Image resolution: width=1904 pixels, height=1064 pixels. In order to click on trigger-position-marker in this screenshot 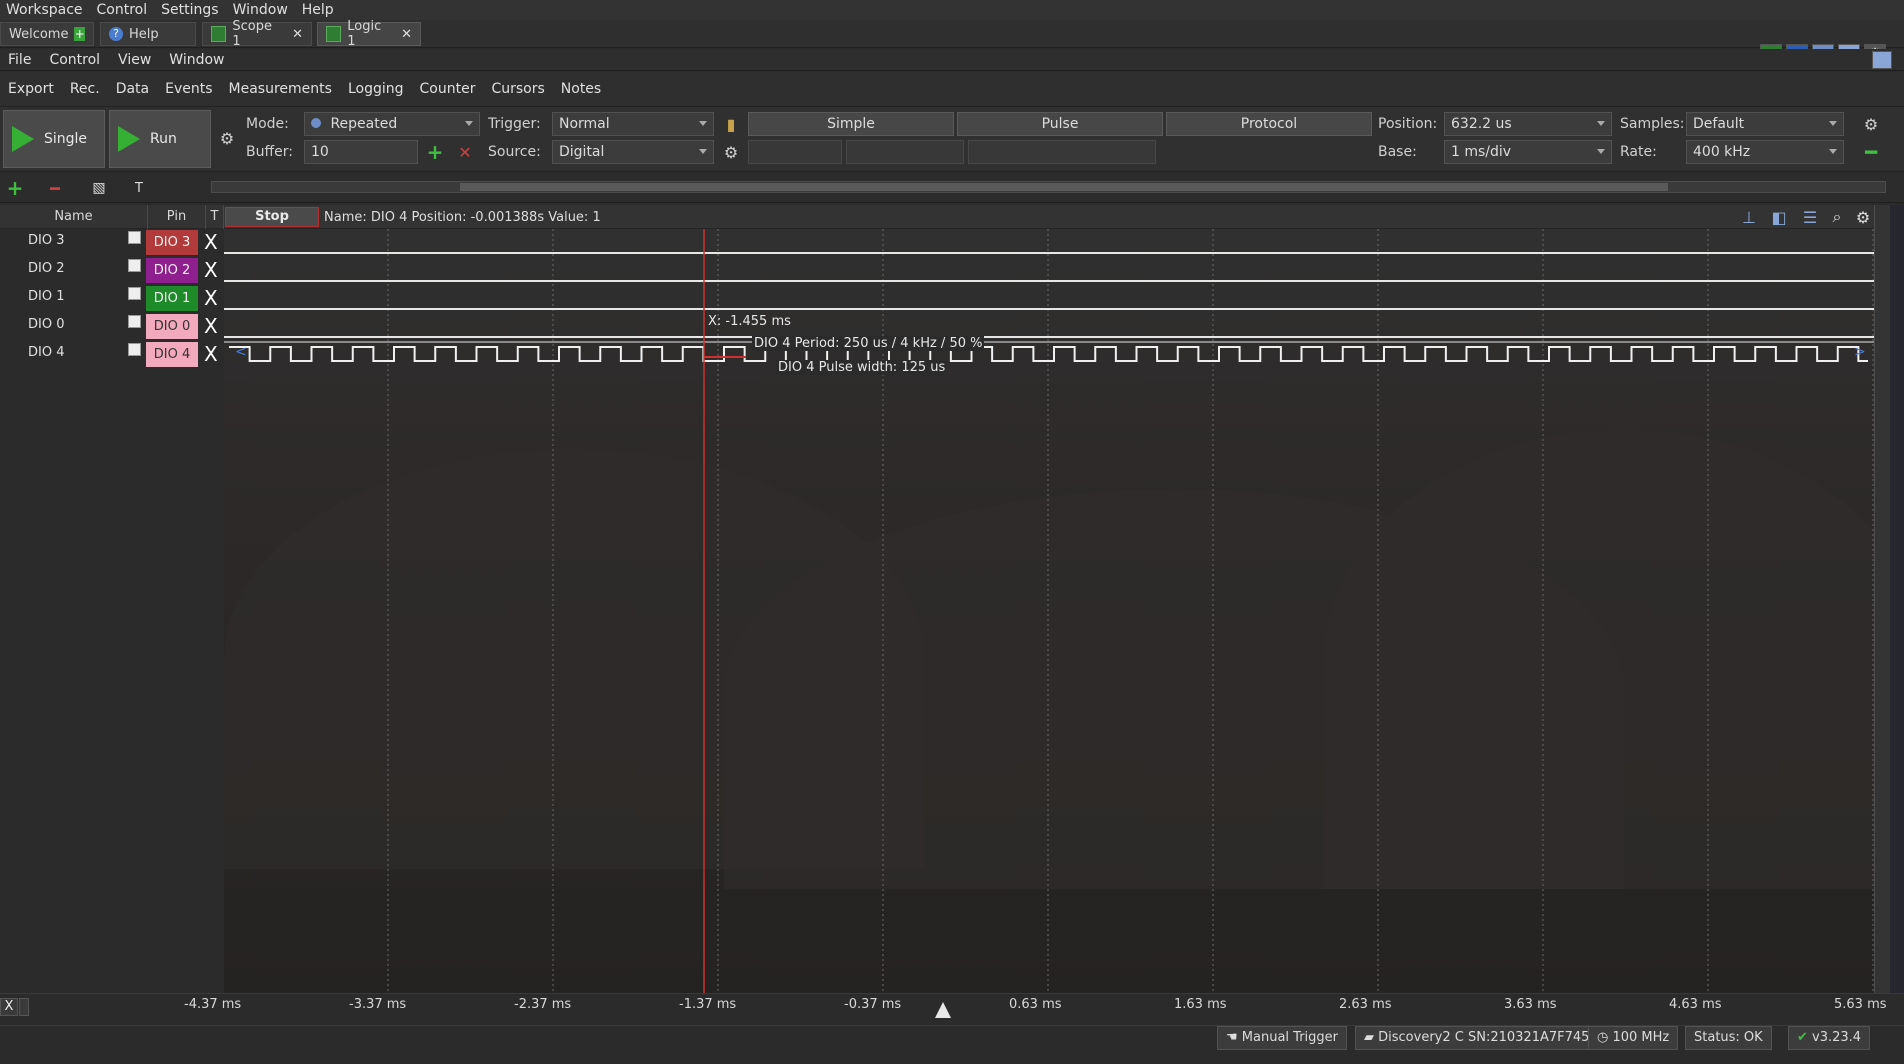, I will do `click(943, 1010)`.